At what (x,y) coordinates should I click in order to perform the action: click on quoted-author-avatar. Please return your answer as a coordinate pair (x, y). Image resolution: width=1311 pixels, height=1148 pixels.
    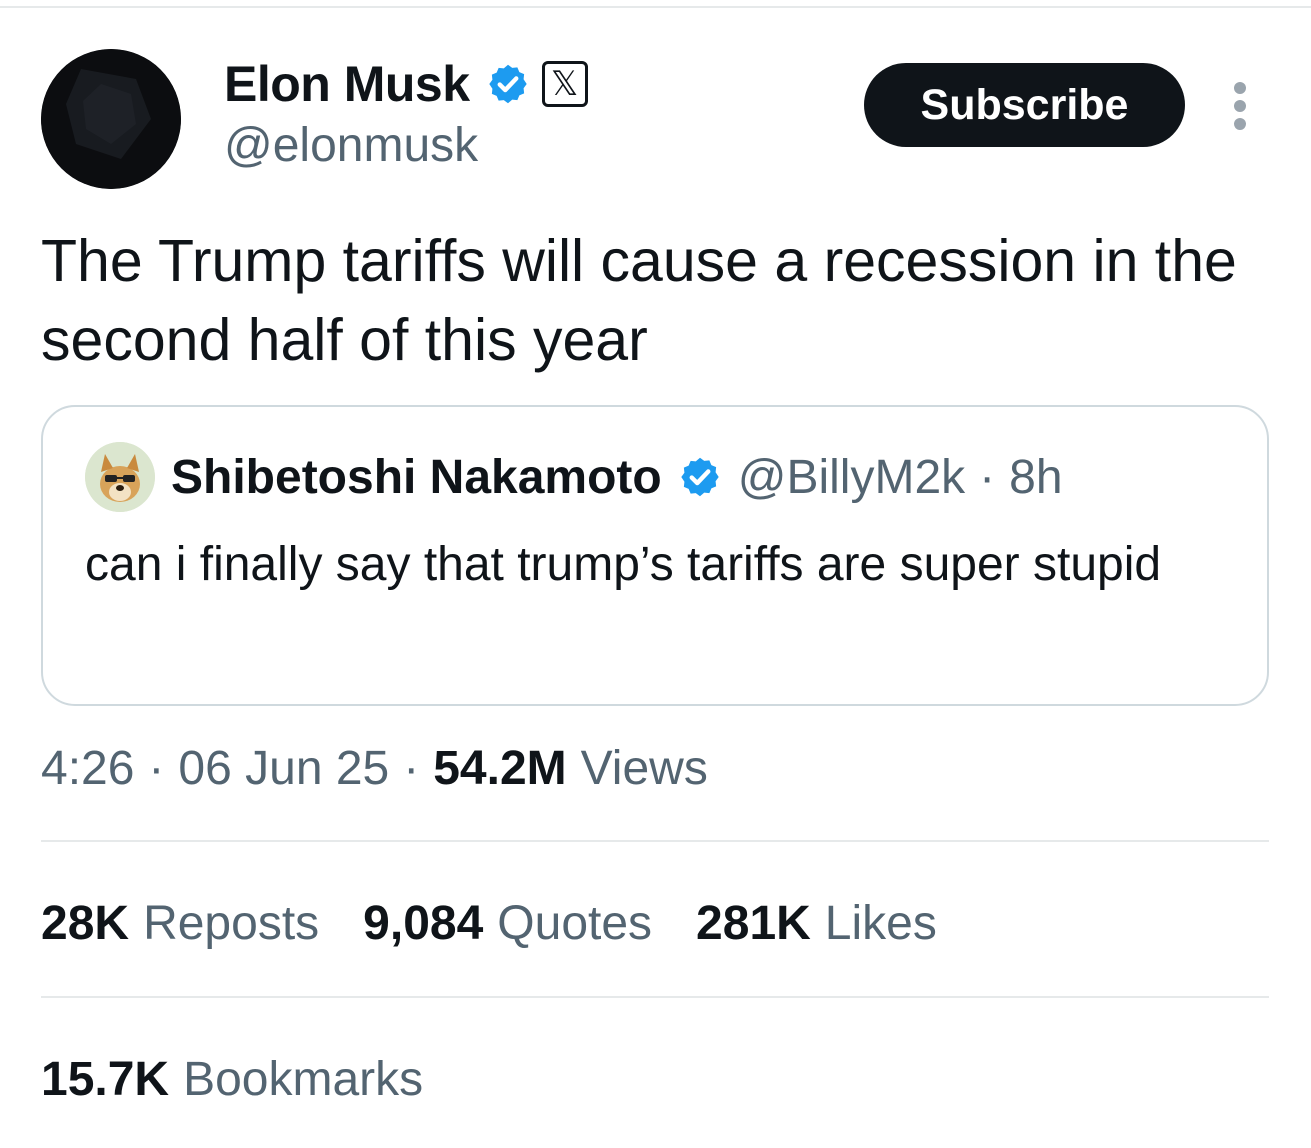
    Looking at the image, I should click on (120, 477).